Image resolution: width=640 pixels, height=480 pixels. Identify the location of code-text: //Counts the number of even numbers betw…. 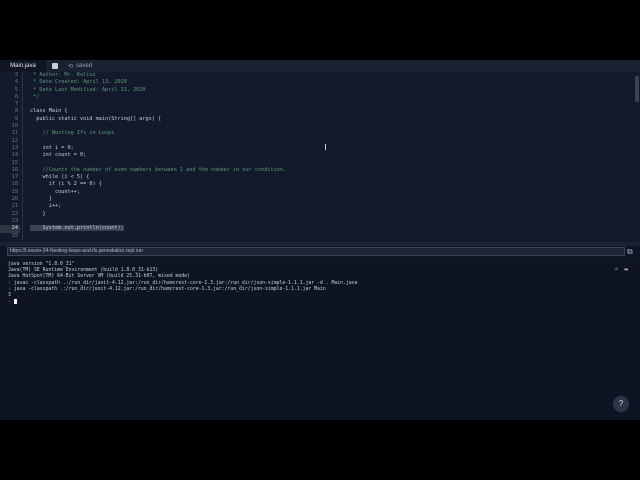
(154, 170).